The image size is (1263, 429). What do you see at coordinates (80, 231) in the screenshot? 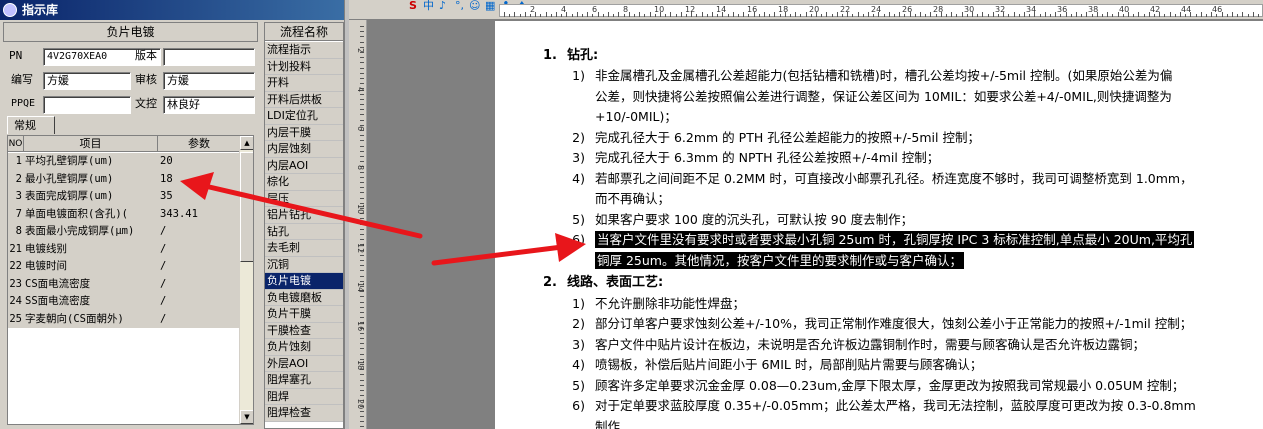
I see `row-item: 表面最小完成铜厚(μm)` at bounding box center [80, 231].